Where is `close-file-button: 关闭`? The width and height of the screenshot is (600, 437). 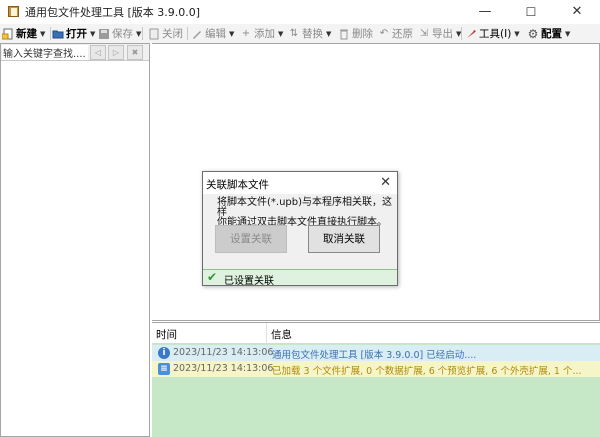
close-file-button: 关闭 is located at coordinates (165, 33).